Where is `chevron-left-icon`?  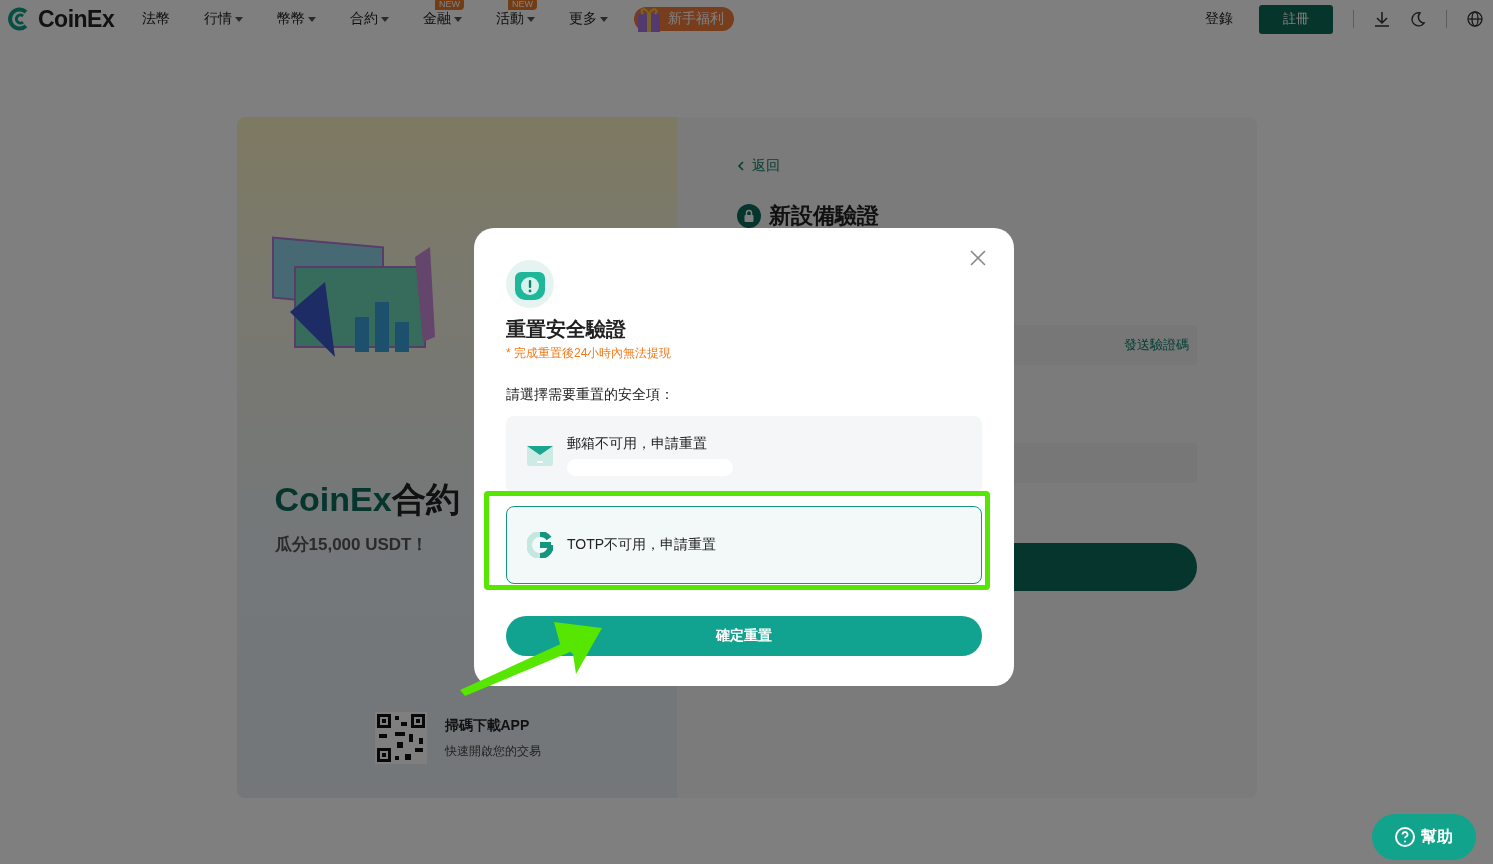 chevron-left-icon is located at coordinates (740, 166).